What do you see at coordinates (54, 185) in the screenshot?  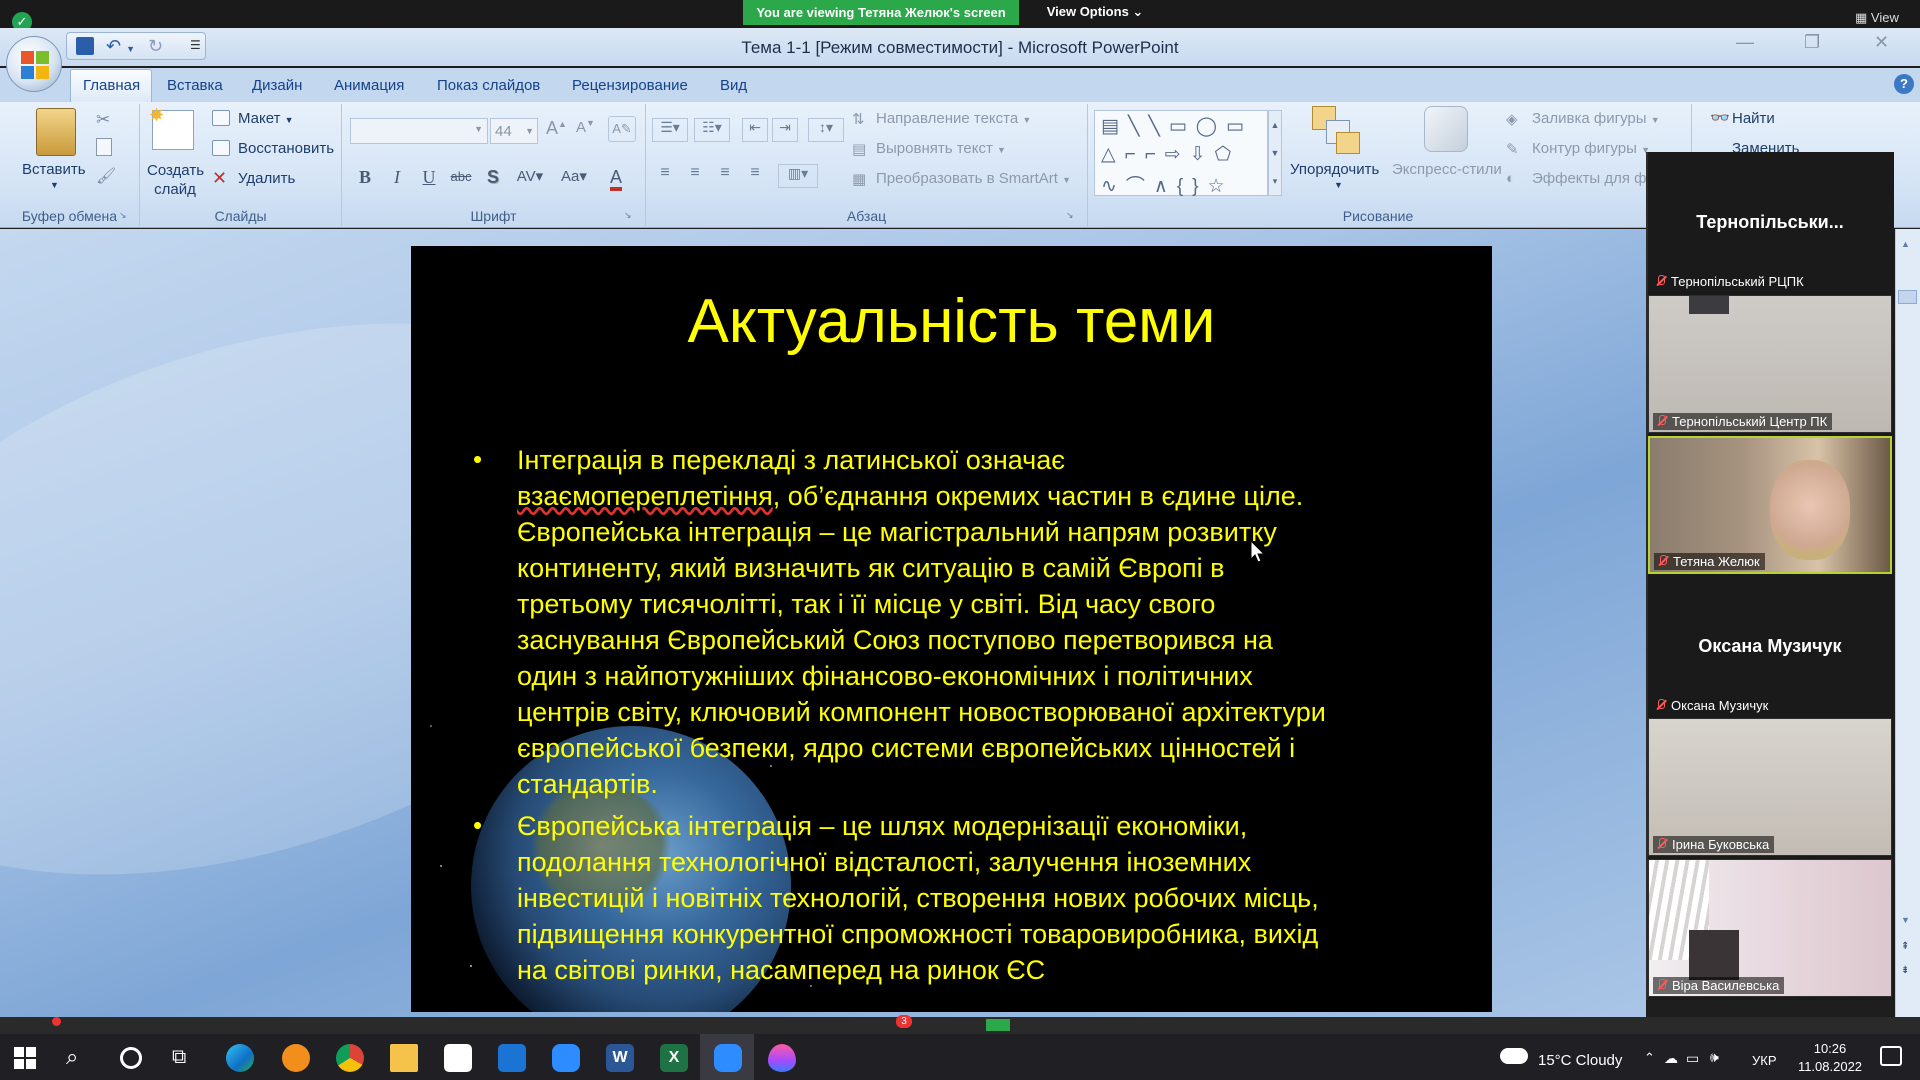 I see `paste-dropdown-icon: ▼` at bounding box center [54, 185].